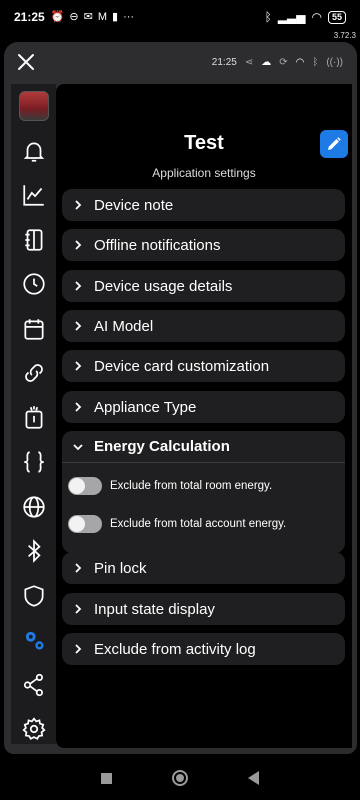 The image size is (360, 800). What do you see at coordinates (129, 16) in the screenshot?
I see `more-icon: ···` at bounding box center [129, 16].